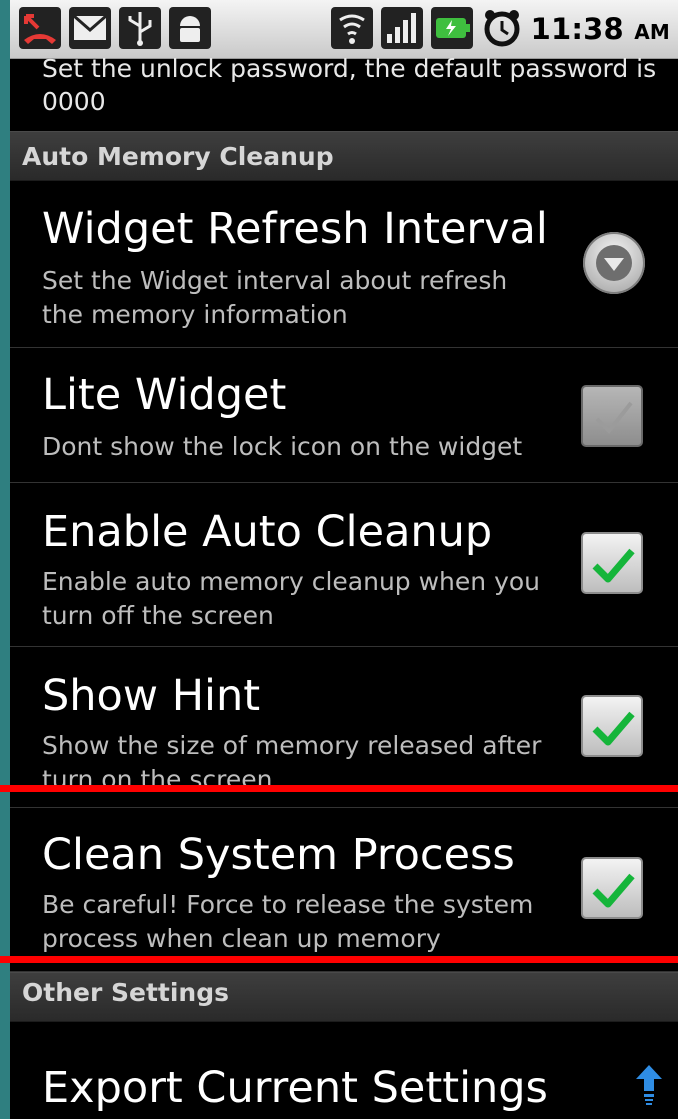  I want to click on disabled-check-icon, so click(614, 418).